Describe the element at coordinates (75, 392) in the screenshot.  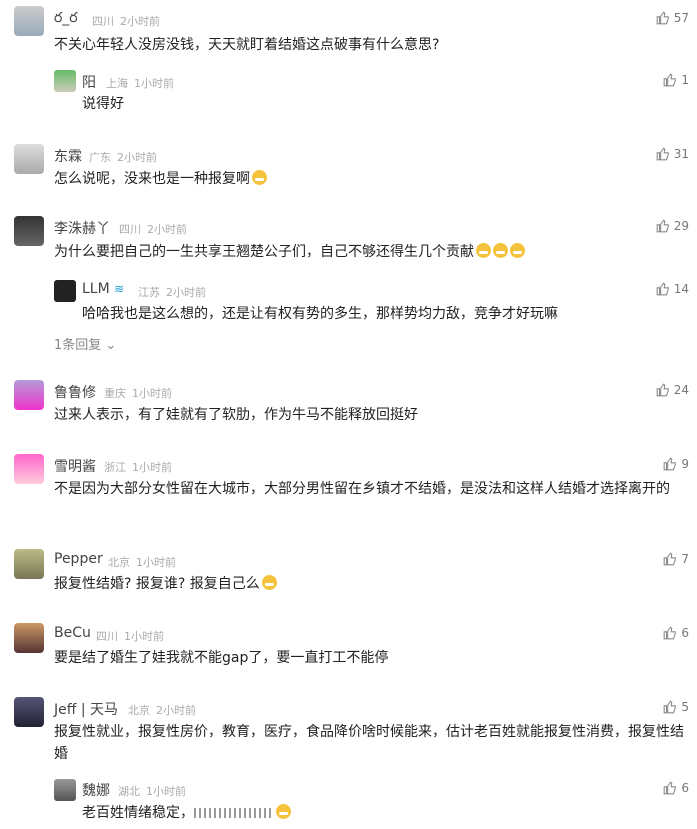
I see `comment-author: 鲁鲁修` at that location.